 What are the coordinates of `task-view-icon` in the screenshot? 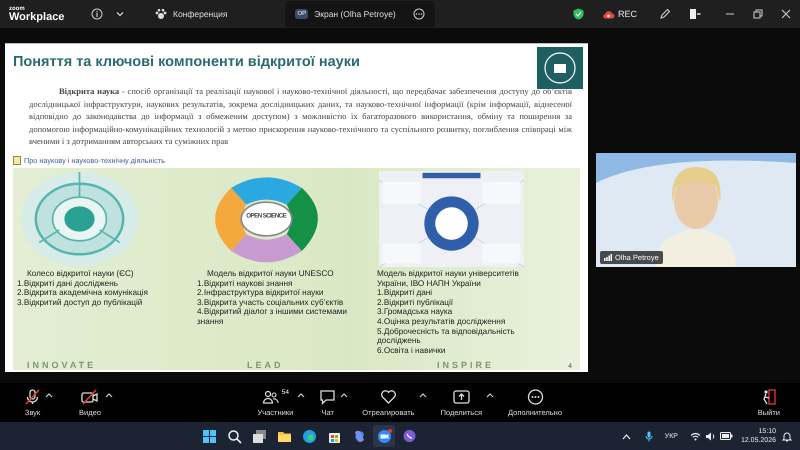 It's located at (259, 436).